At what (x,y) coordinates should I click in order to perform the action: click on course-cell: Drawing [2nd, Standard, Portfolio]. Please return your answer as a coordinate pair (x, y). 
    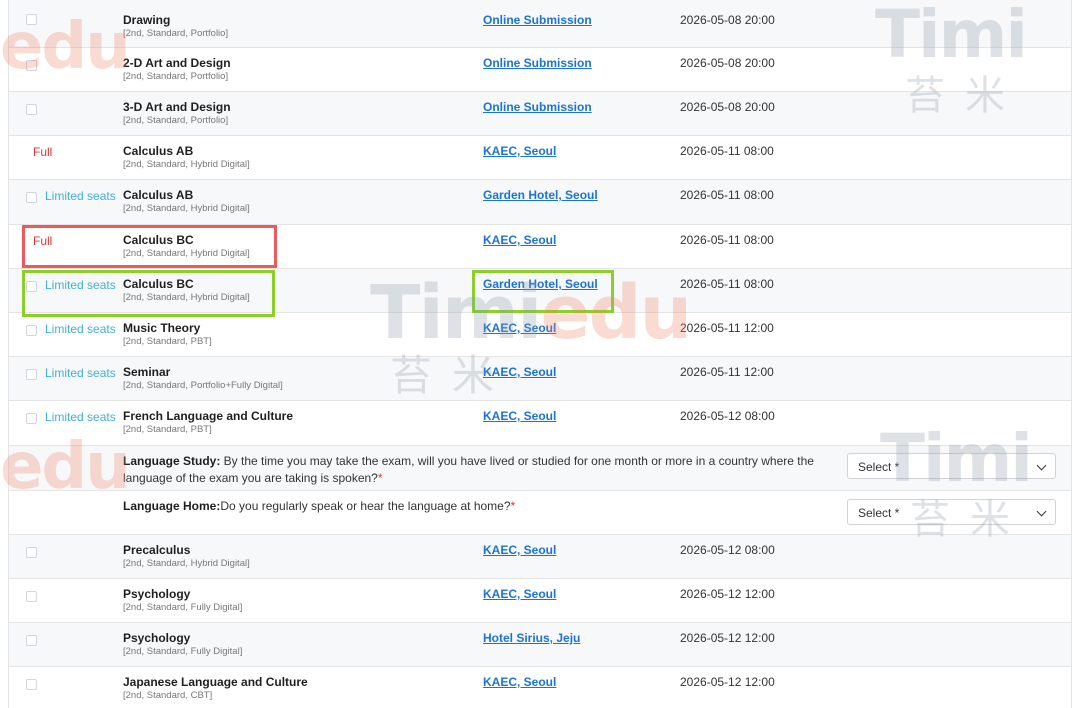
    Looking at the image, I should click on (175, 26).